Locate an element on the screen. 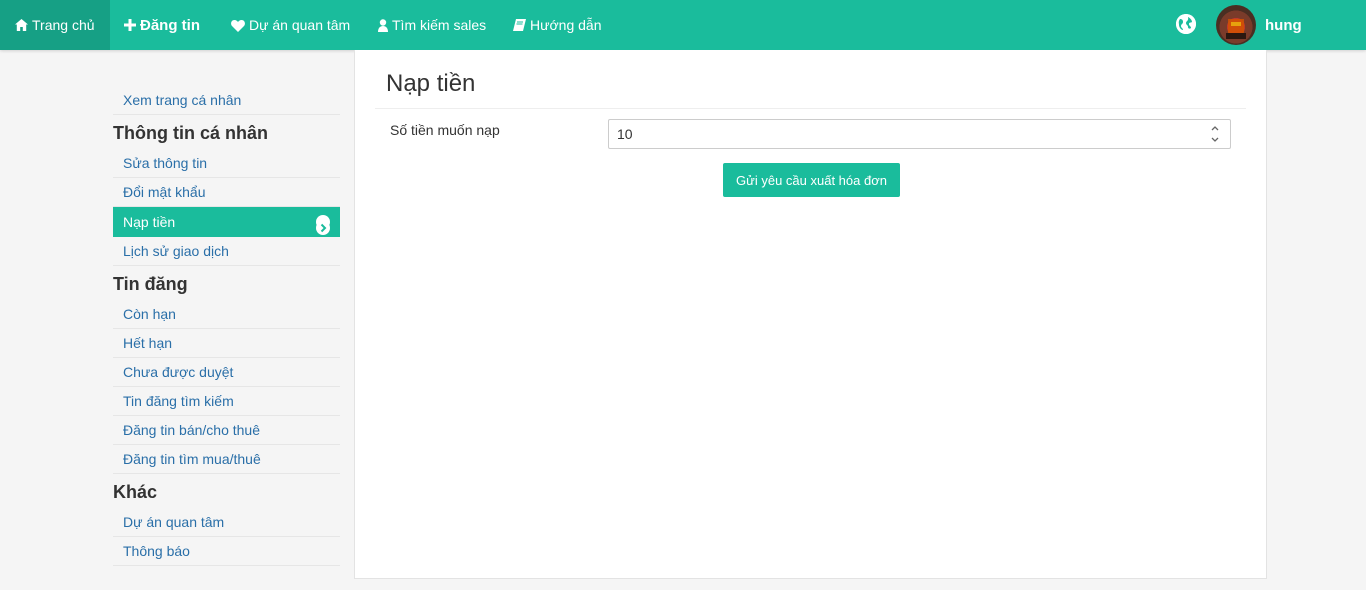 The height and width of the screenshot is (590, 1366). nav-guide-label: Hướng dẫn is located at coordinates (566, 25).